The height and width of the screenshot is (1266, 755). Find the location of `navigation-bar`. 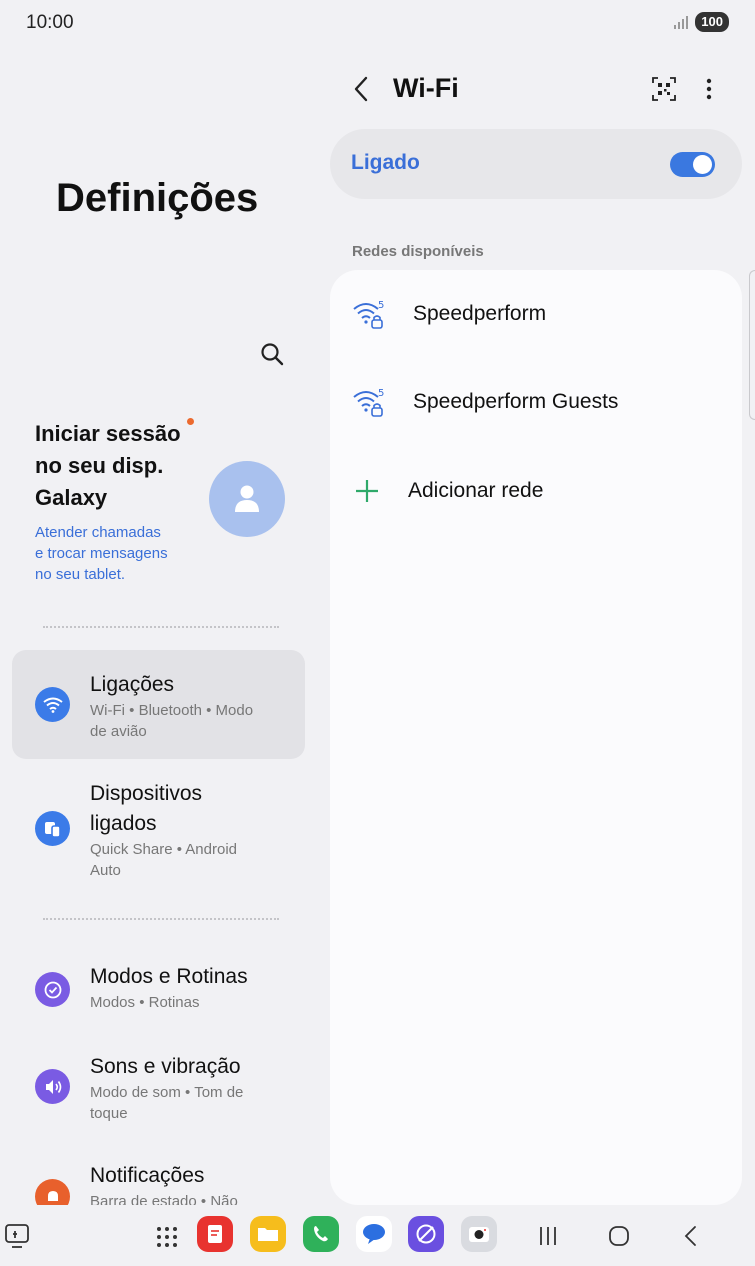

navigation-bar is located at coordinates (377, 1238).